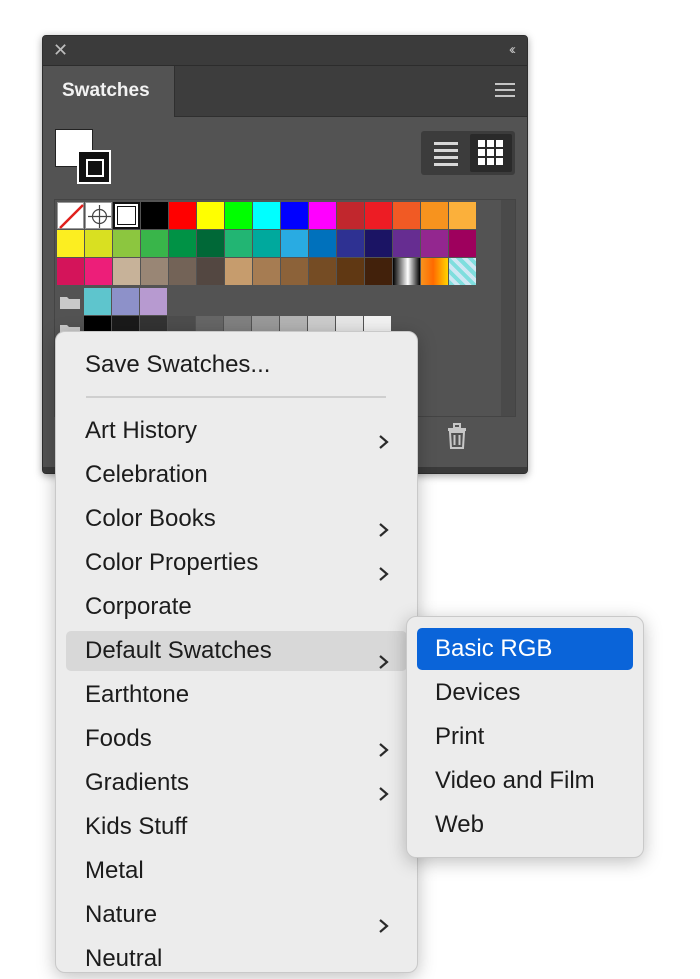 The height and width of the screenshot is (979, 700). What do you see at coordinates (236, 519) in the screenshot?
I see `menu-item-color-books: Color Books` at bounding box center [236, 519].